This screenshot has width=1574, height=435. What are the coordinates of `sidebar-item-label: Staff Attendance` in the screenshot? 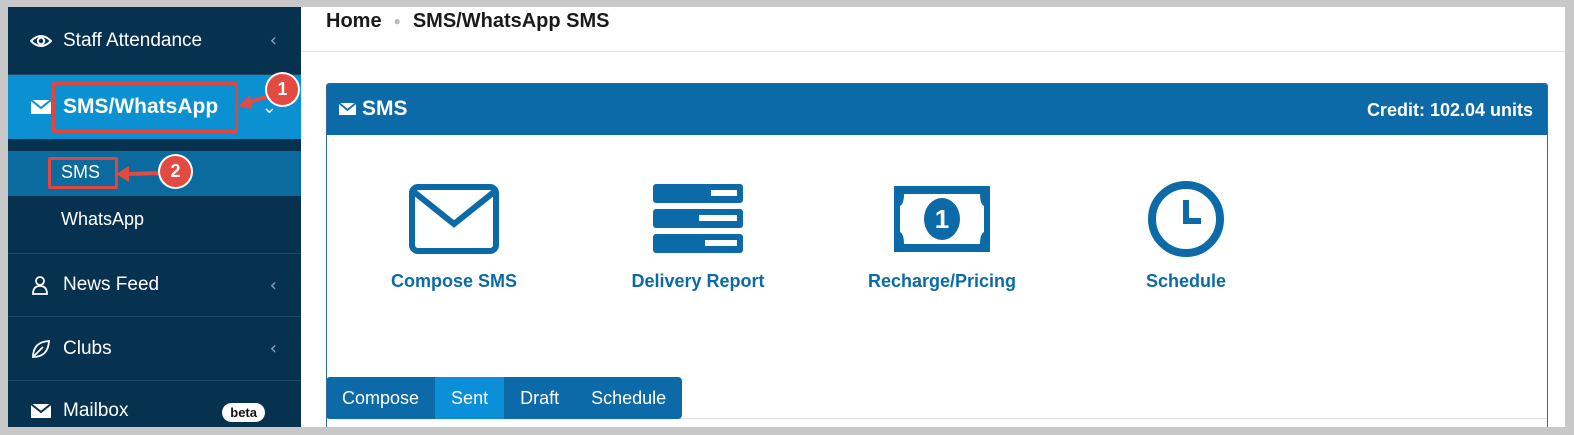 It's located at (133, 40).